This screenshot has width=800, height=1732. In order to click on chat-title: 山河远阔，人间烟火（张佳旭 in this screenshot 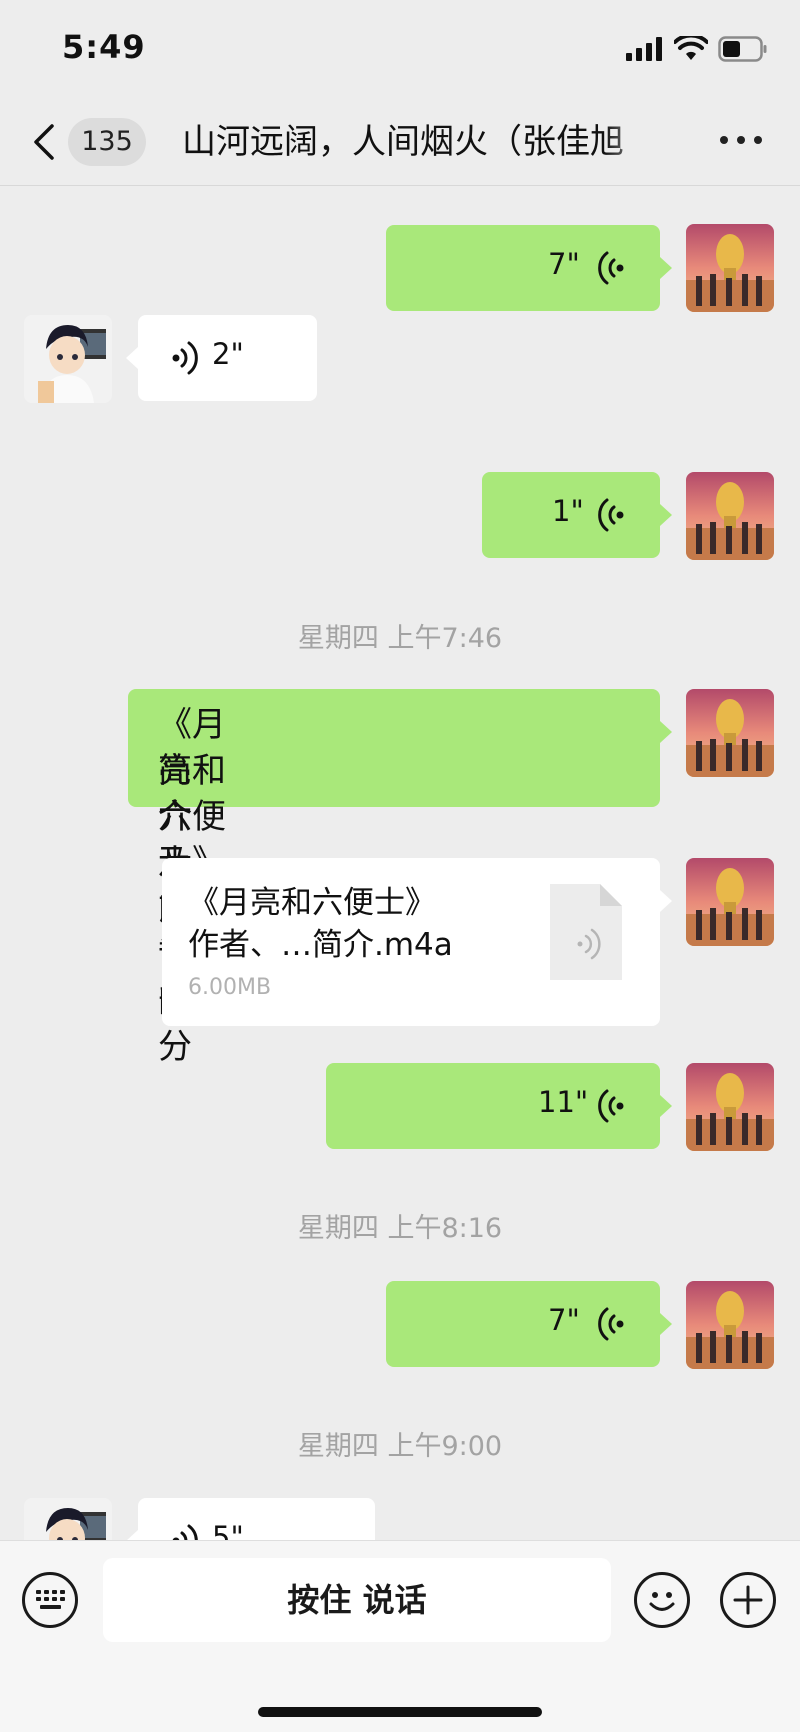, I will do `click(403, 142)`.